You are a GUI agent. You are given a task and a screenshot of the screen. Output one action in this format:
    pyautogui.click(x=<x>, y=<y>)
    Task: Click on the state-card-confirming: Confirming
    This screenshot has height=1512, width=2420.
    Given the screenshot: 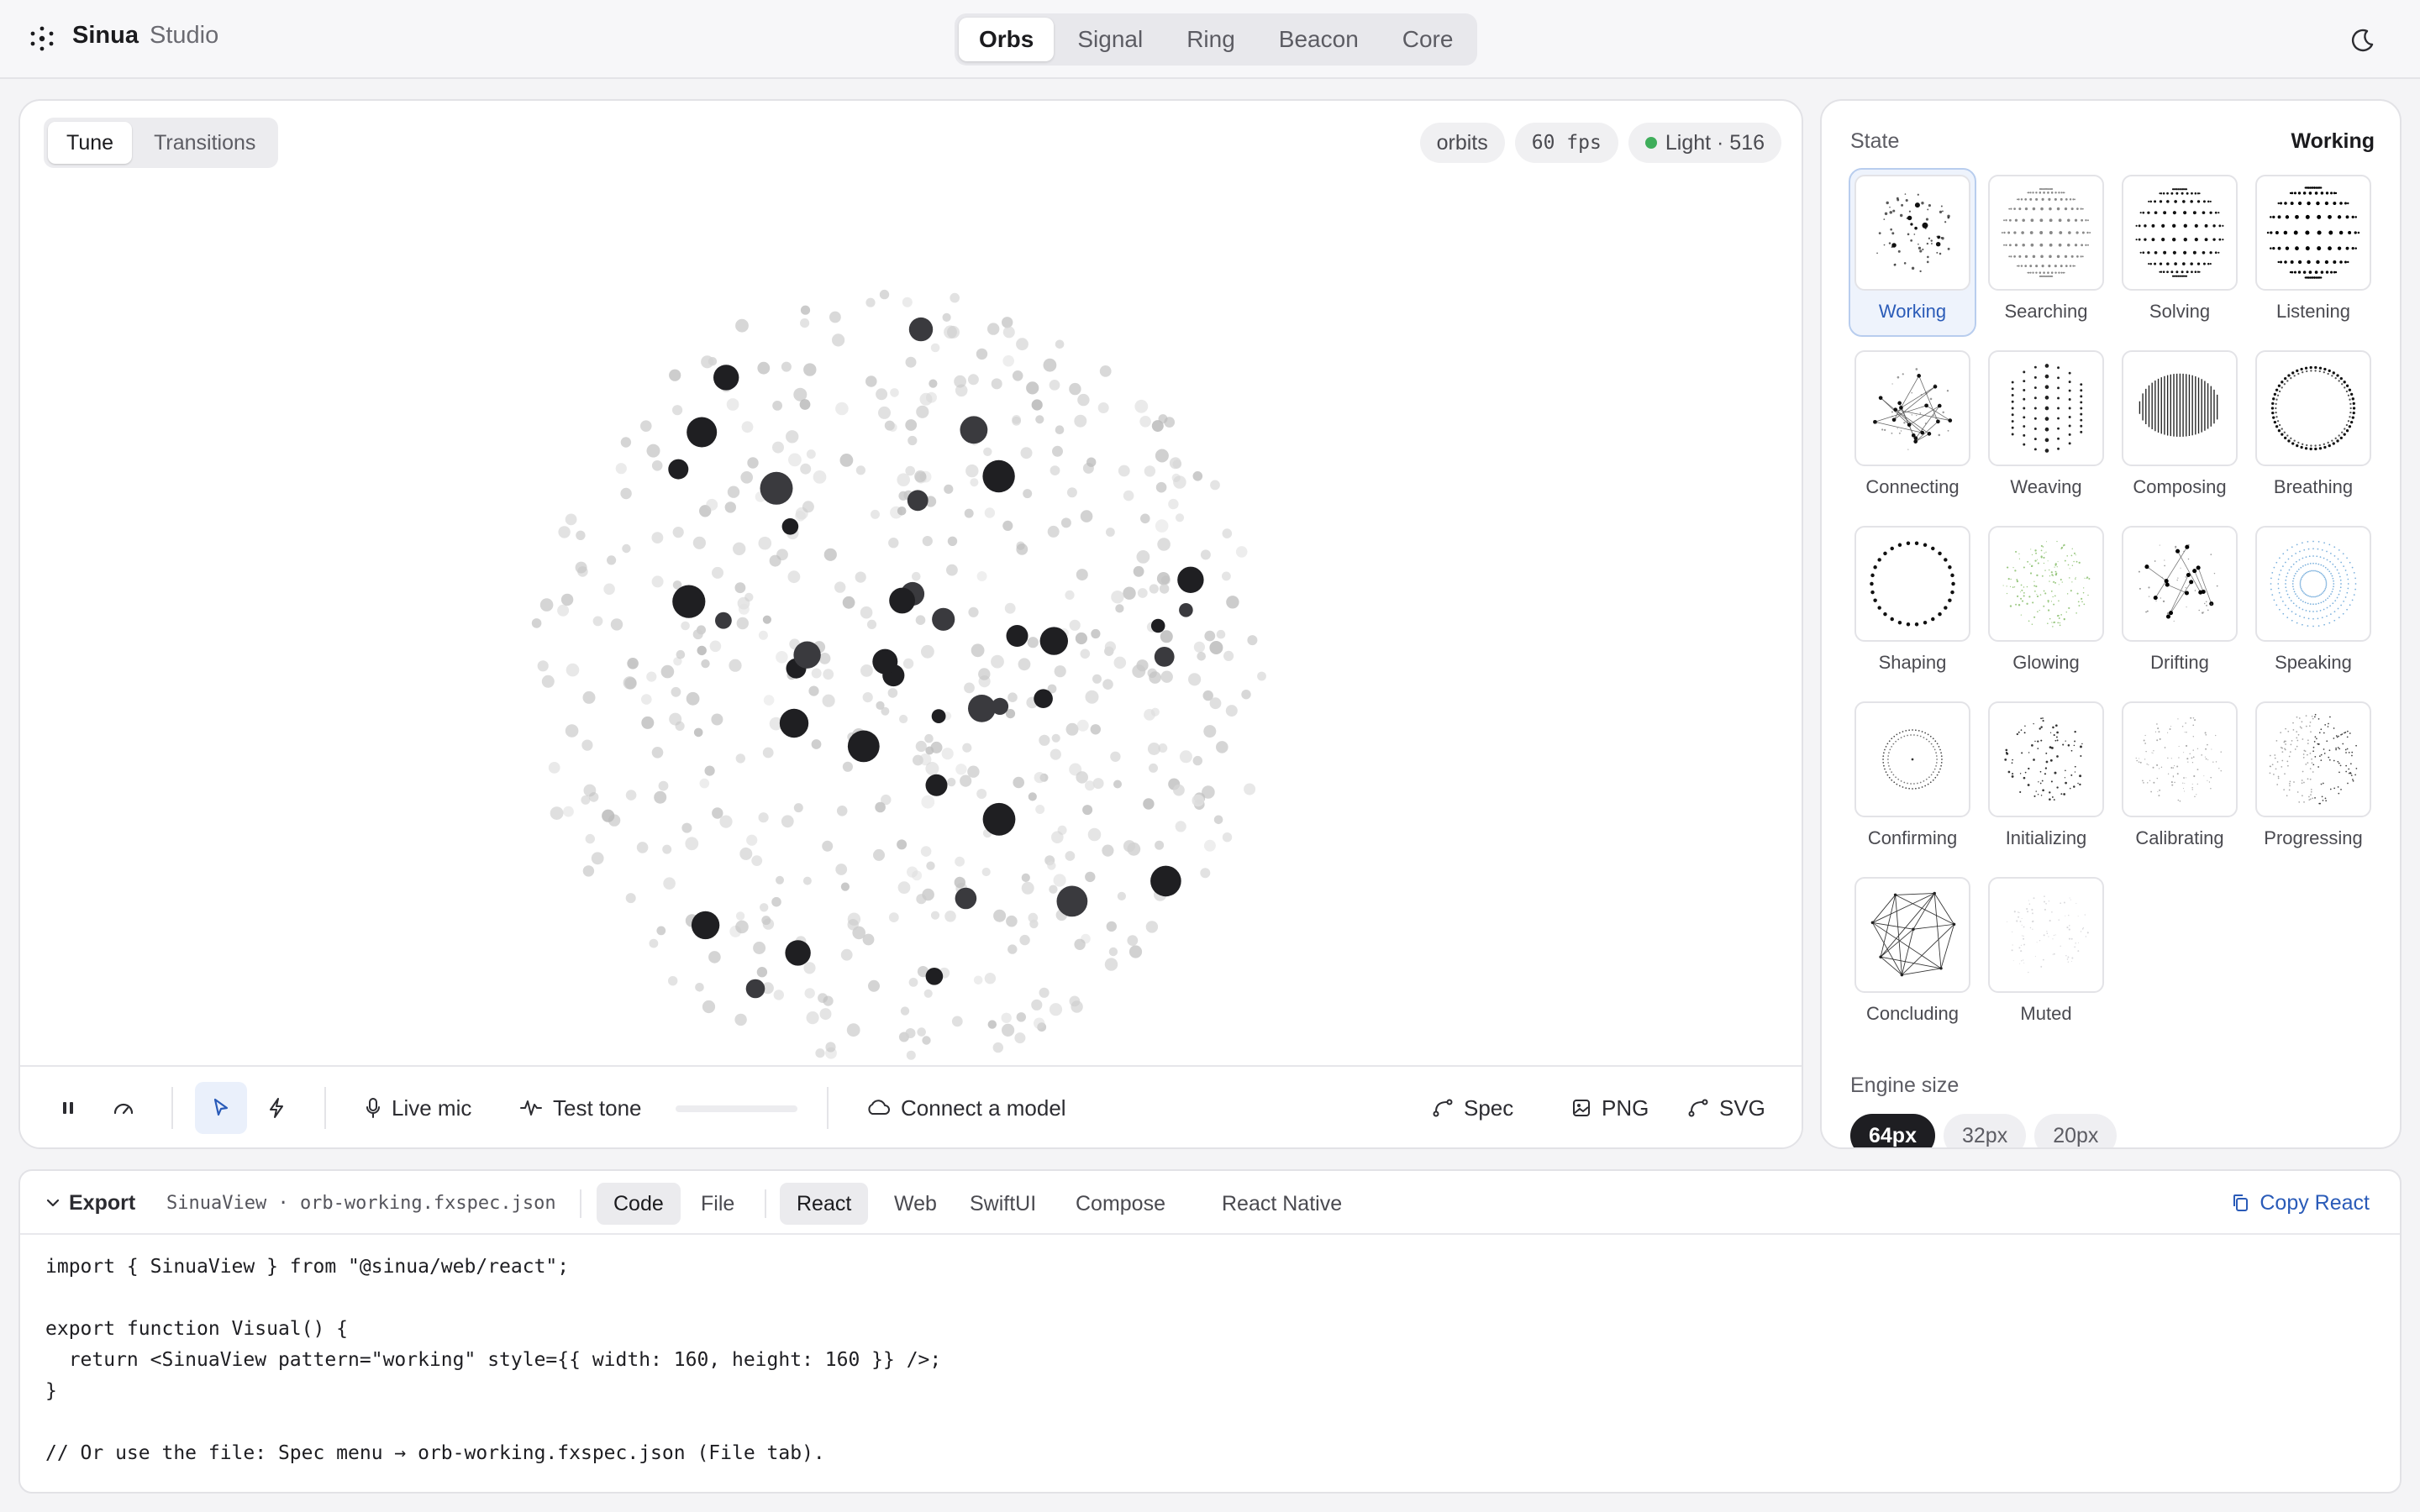 What is the action you would take?
    pyautogui.click(x=1913, y=779)
    